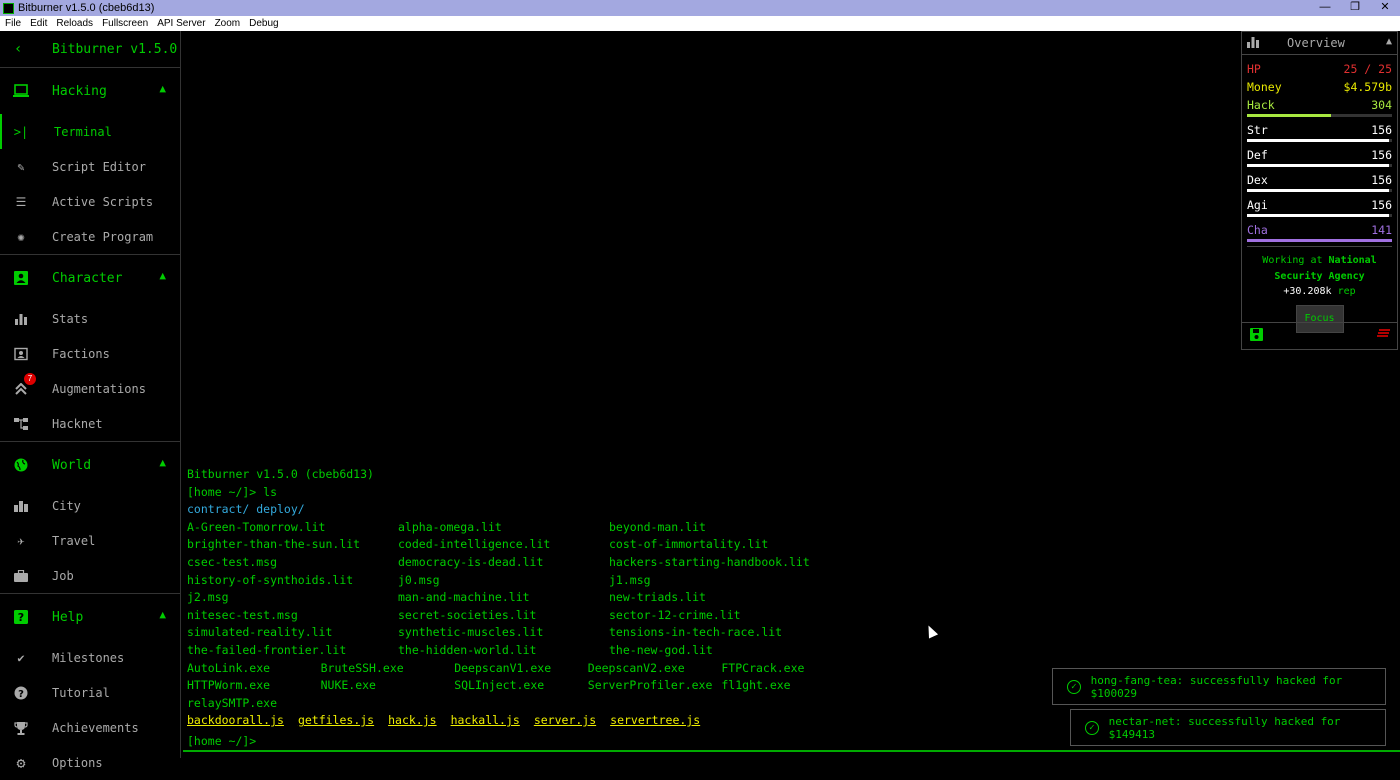 The height and width of the screenshot is (780, 1400). Describe the element at coordinates (70, 318) in the screenshot. I see `sidebar-item-label: Stats` at that location.